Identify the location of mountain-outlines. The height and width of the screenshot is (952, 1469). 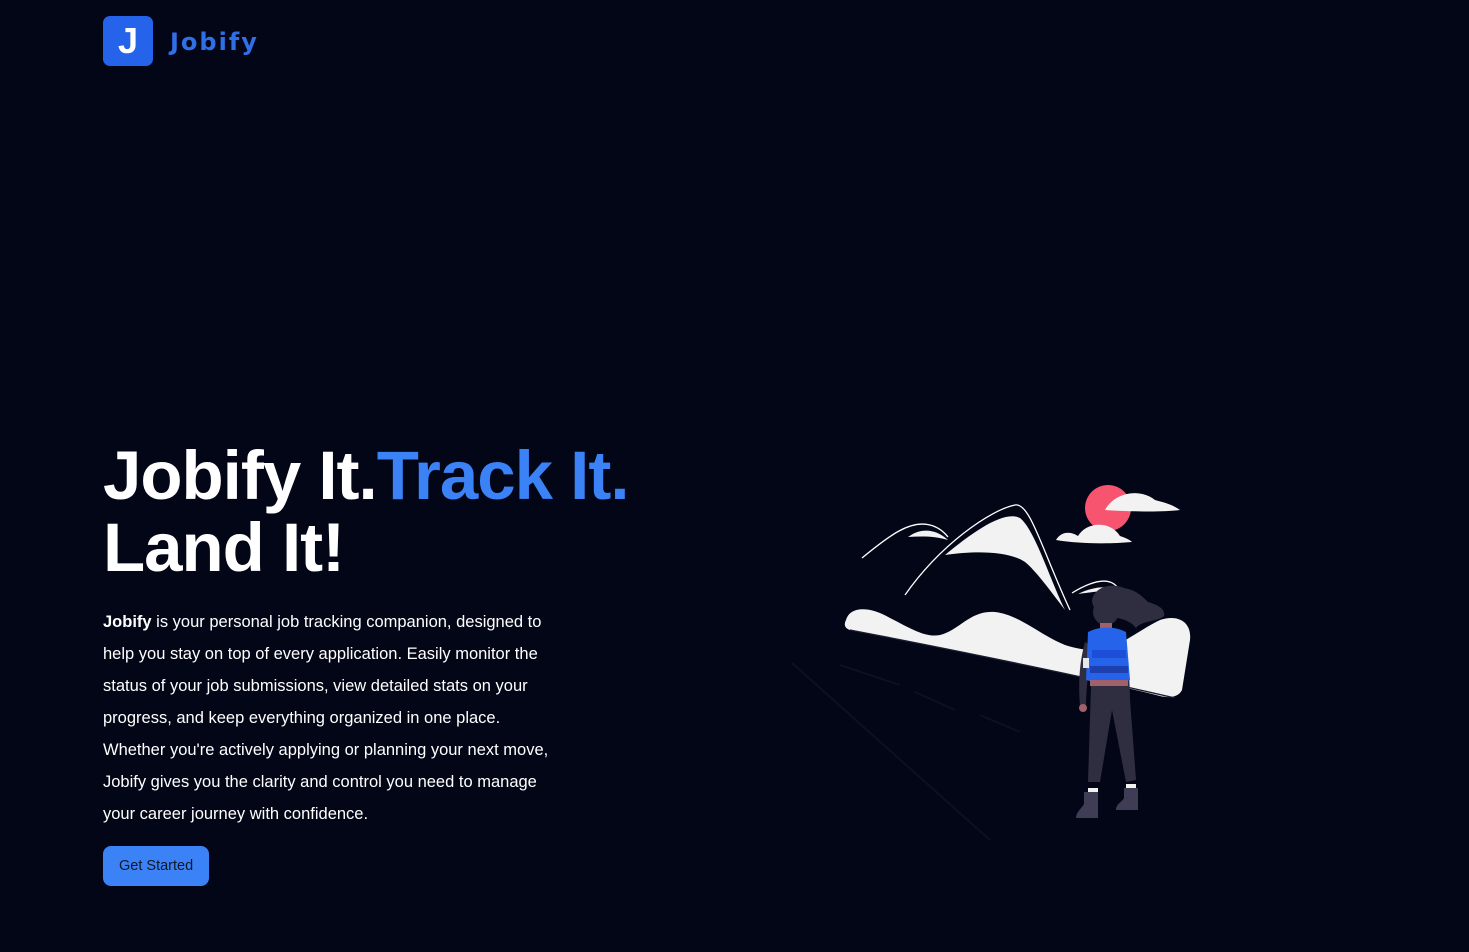
(992, 557).